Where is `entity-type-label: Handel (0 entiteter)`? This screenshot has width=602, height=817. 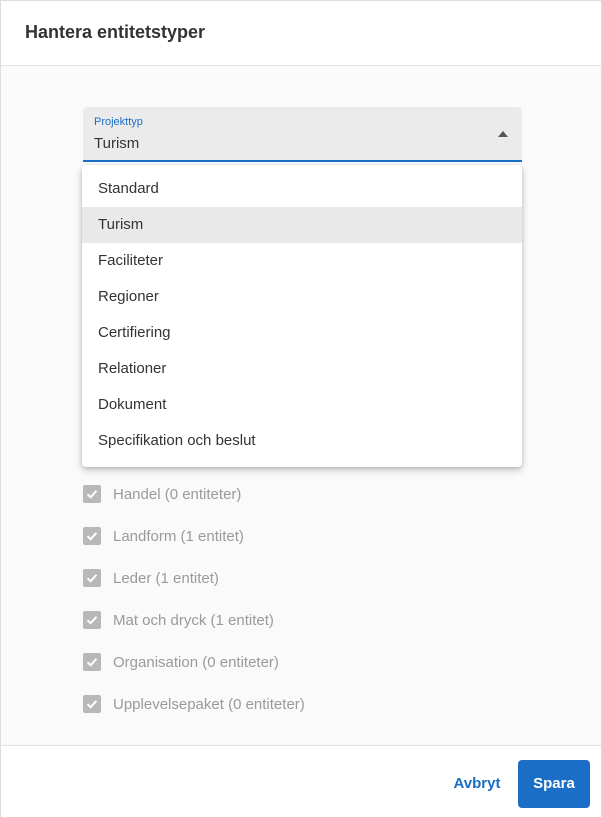 entity-type-label: Handel (0 entiteter) is located at coordinates (177, 494).